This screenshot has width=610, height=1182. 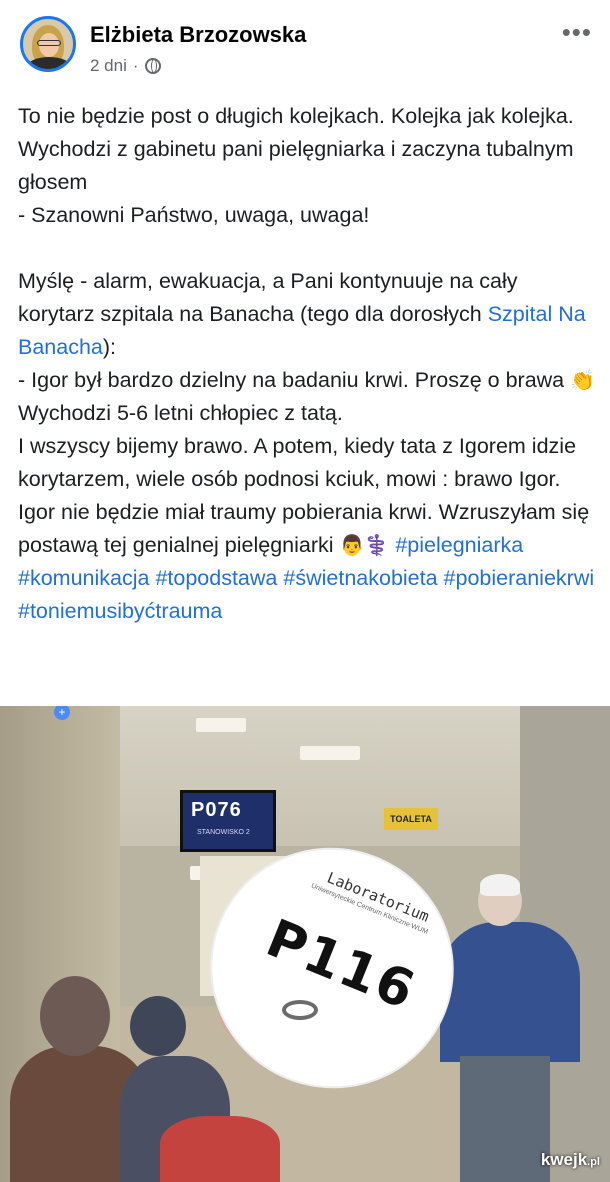 I want to click on clapping-hands-icon: 👏, so click(x=583, y=381).